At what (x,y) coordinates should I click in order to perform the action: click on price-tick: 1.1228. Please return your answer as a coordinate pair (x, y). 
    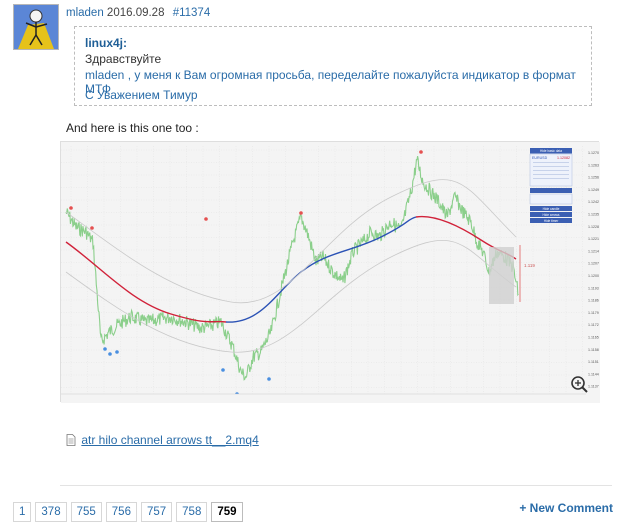
    Looking at the image, I should click on (593, 227).